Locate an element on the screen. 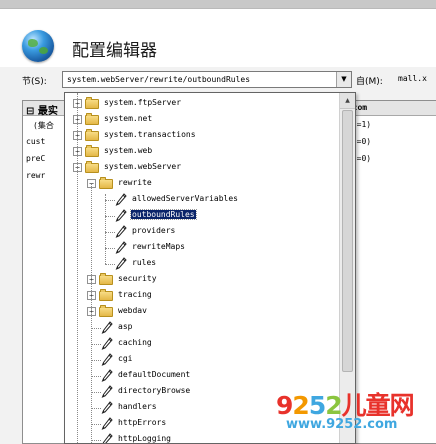 This screenshot has height=444, width=436. scroll-up-icon: ▲ is located at coordinates (347, 101).